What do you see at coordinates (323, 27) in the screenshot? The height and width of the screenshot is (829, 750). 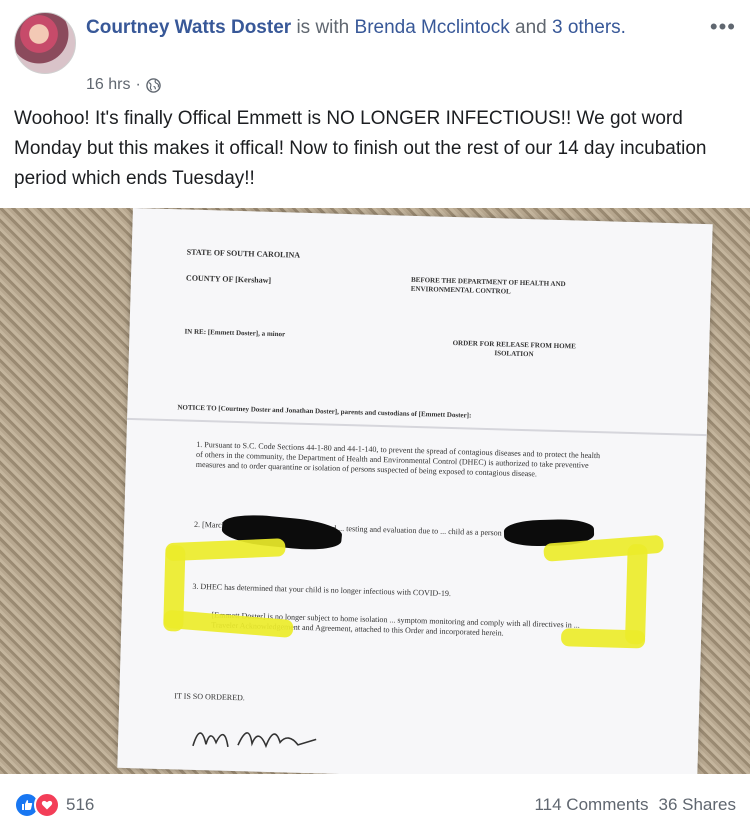 I see `with-text: is with` at bounding box center [323, 27].